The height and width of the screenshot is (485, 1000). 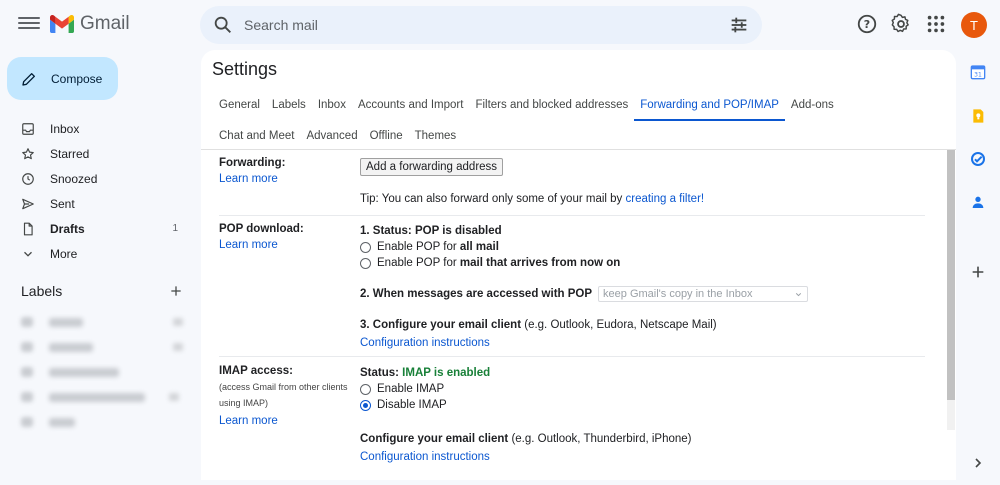 What do you see at coordinates (978, 159) in the screenshot?
I see `tasks-icon` at bounding box center [978, 159].